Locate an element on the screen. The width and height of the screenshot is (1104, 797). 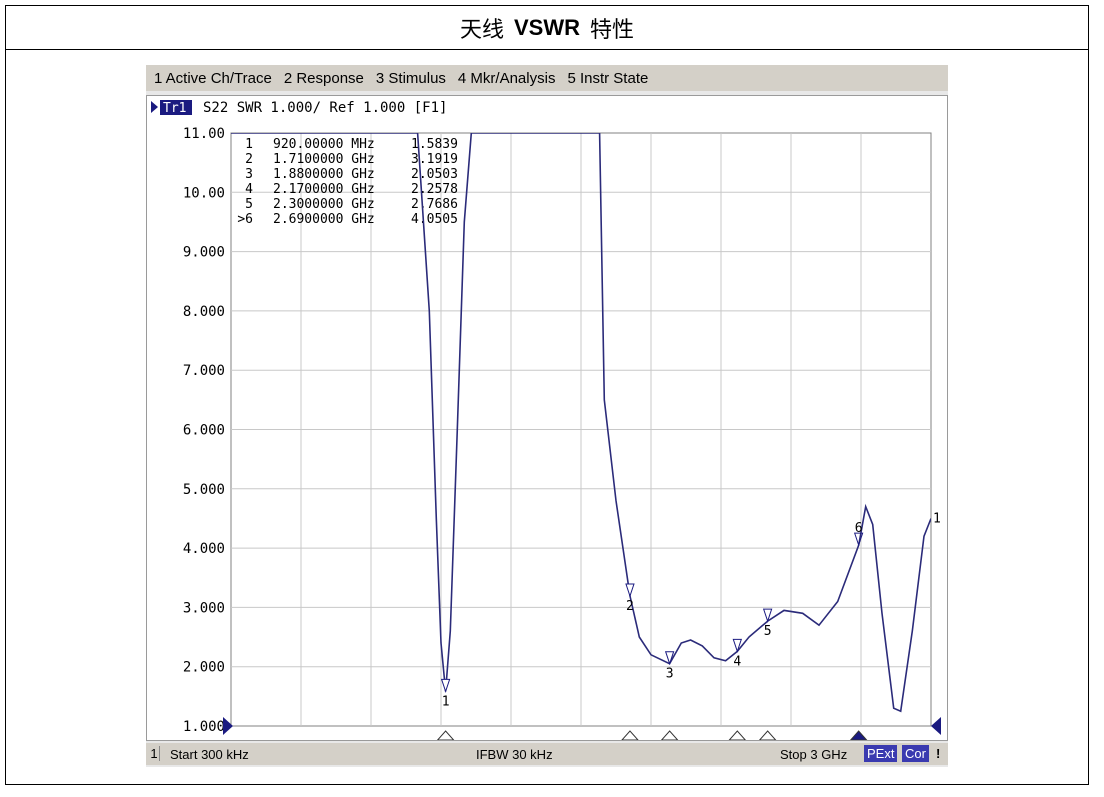
port-extension-badge: PExt is located at coordinates (881, 753).